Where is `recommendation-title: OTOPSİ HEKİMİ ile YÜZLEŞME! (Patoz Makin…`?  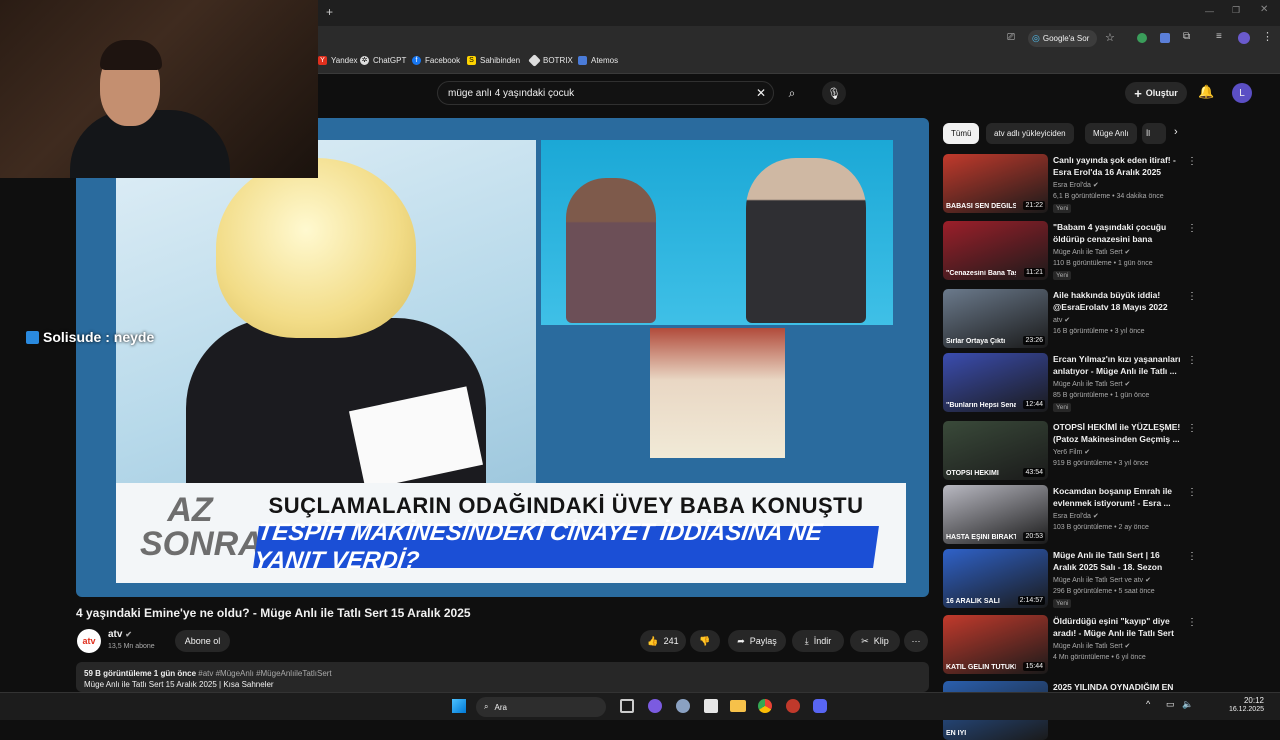 recommendation-title: OTOPSİ HEKİMİ ile YÜZLEŞME! (Patoz Makin… is located at coordinates (1117, 433).